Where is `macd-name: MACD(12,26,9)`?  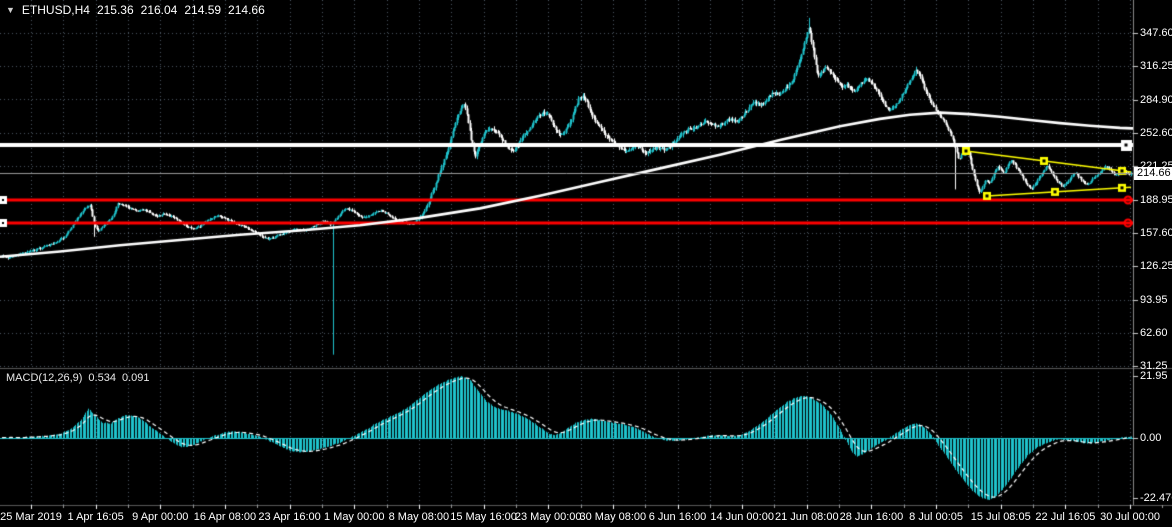
macd-name: MACD(12,26,9) is located at coordinates (44, 378).